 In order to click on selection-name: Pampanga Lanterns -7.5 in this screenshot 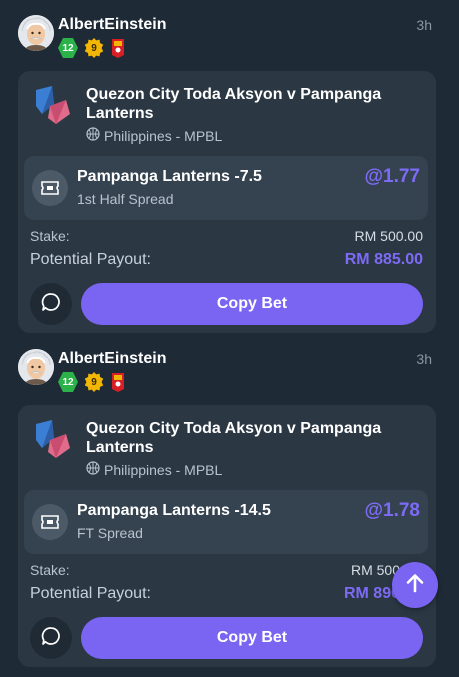, I will do `click(169, 176)`.